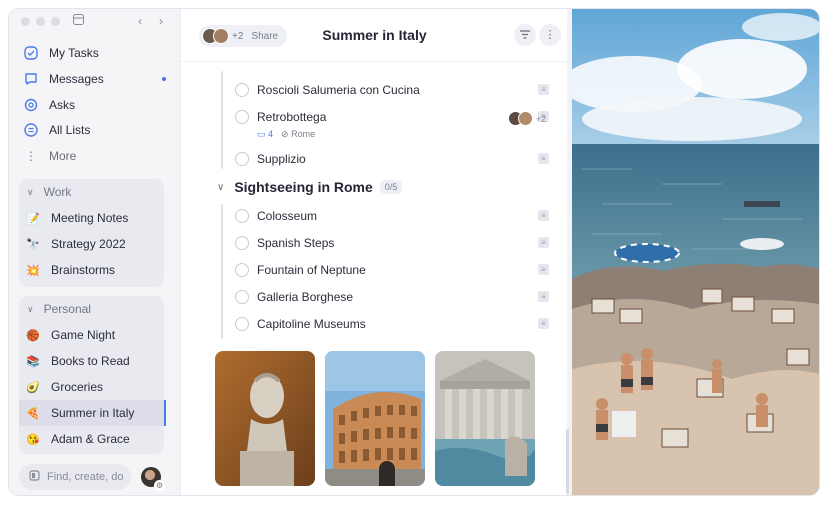 This screenshot has height=505, width=828. I want to click on task-meta: ▭ 4 ⊘ Rome, so click(286, 134).